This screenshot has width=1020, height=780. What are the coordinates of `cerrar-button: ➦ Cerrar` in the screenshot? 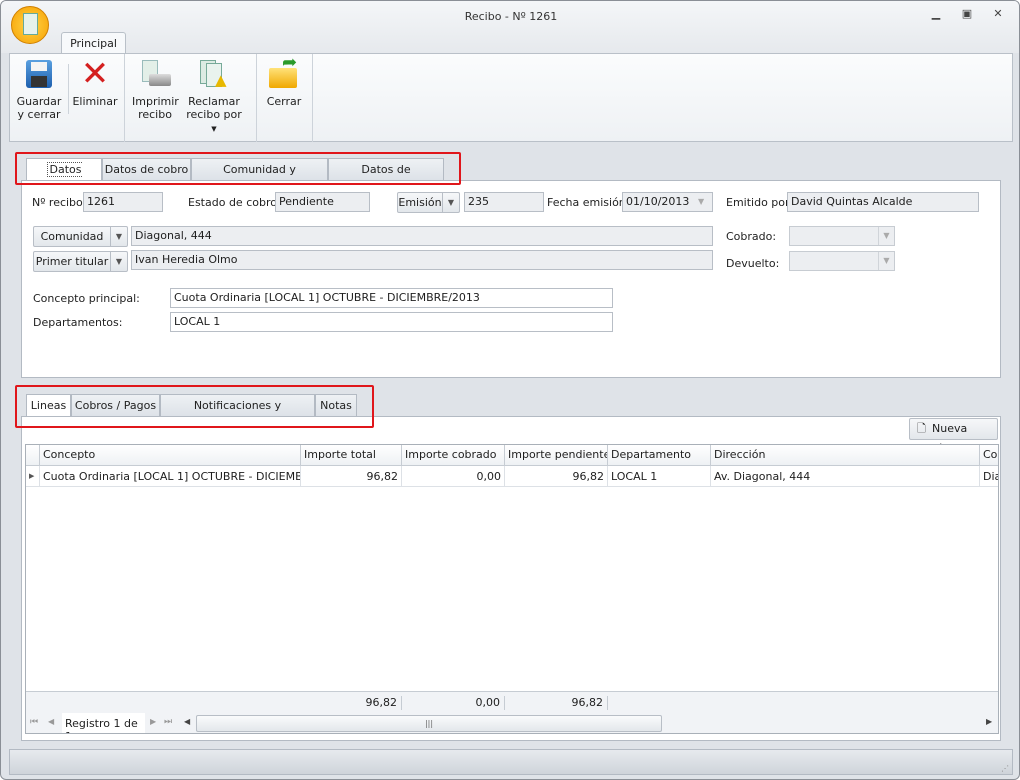 It's located at (284, 81).